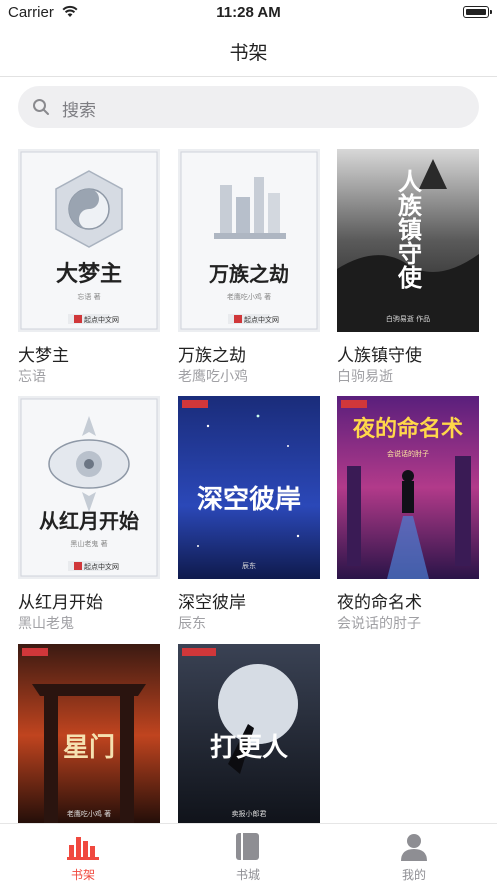  Describe the element at coordinates (379, 603) in the screenshot. I see `book-title: 夜的命名术` at that location.